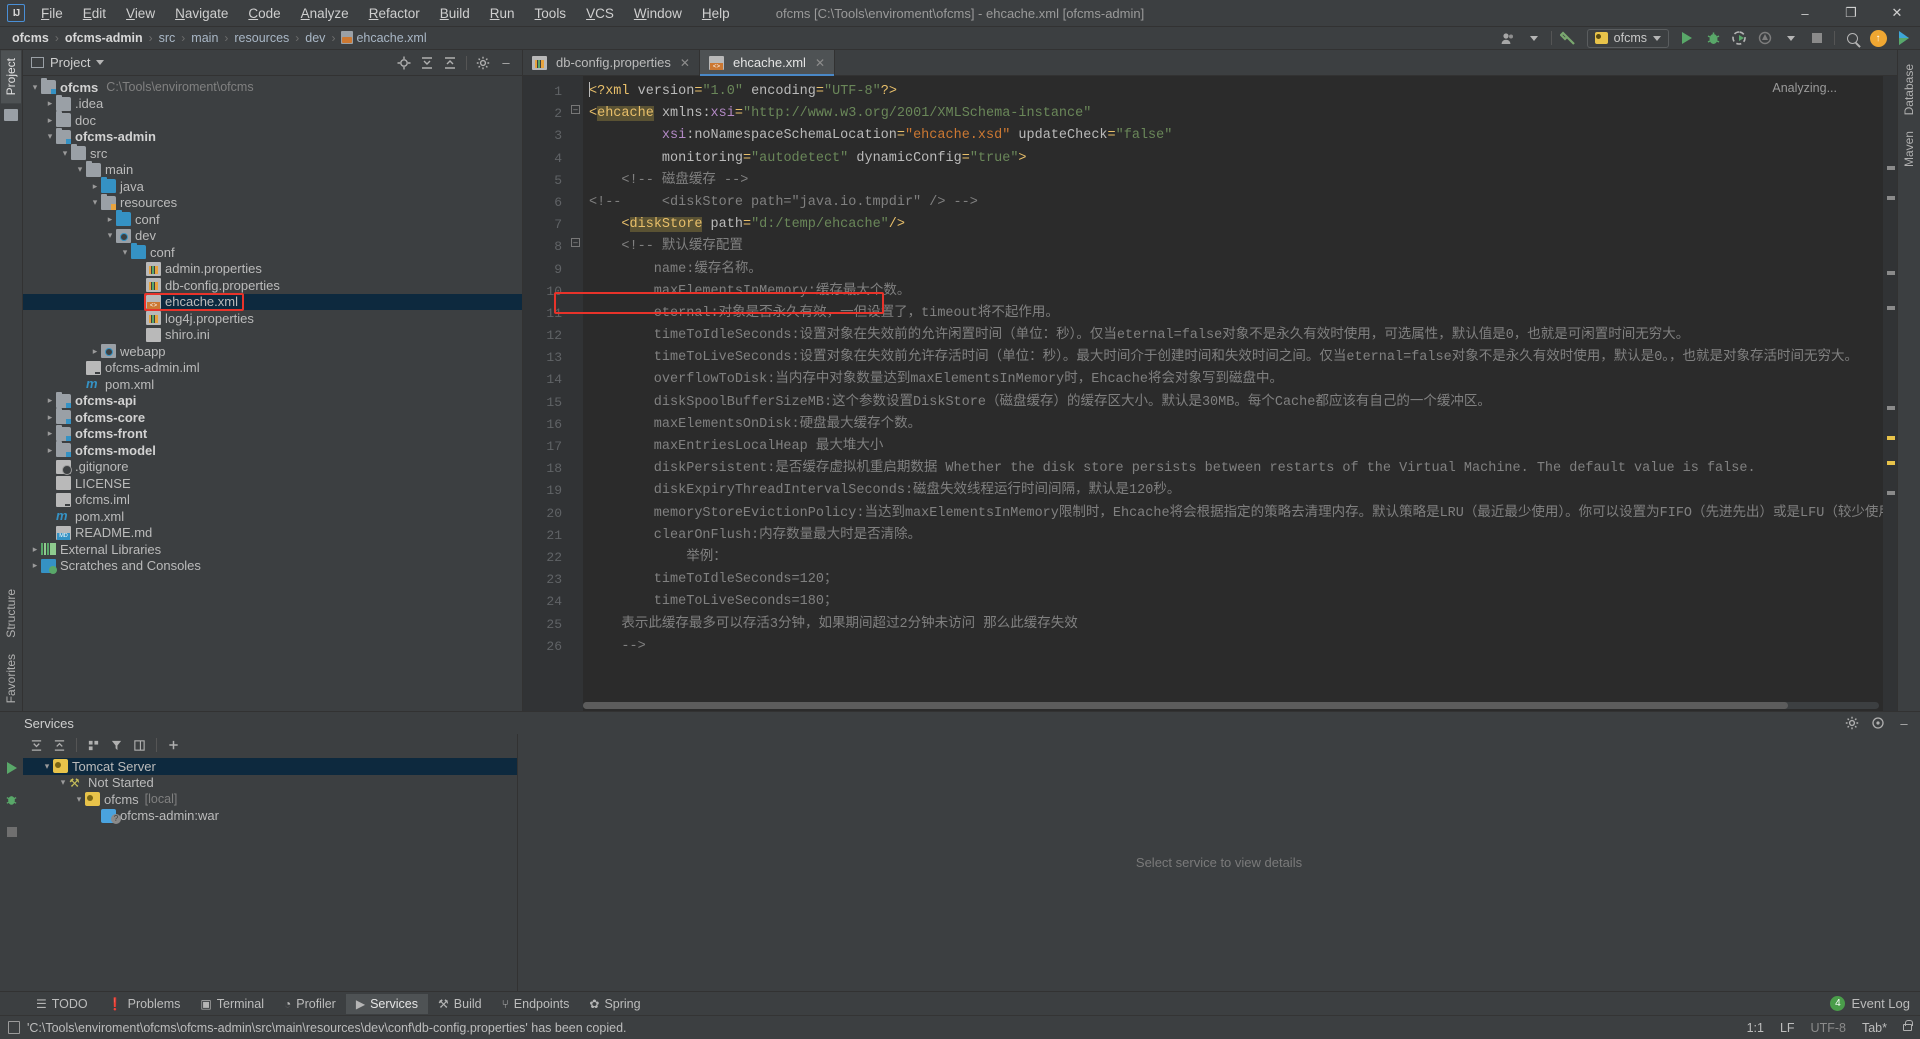  I want to click on close-button: ✕, so click(1897, 13).